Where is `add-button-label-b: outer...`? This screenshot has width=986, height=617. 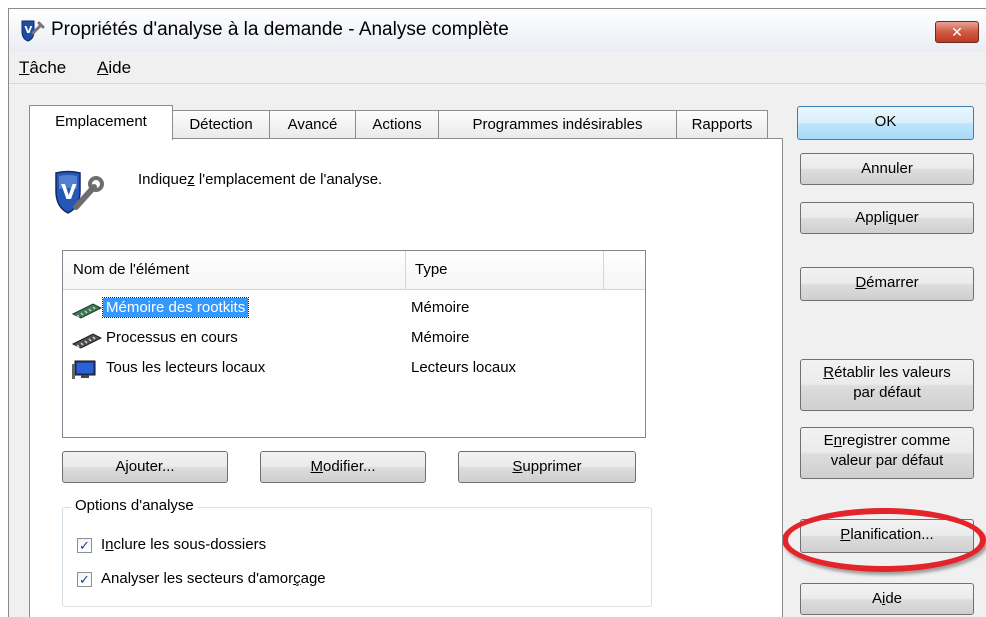 add-button-label-b: outer... is located at coordinates (151, 466).